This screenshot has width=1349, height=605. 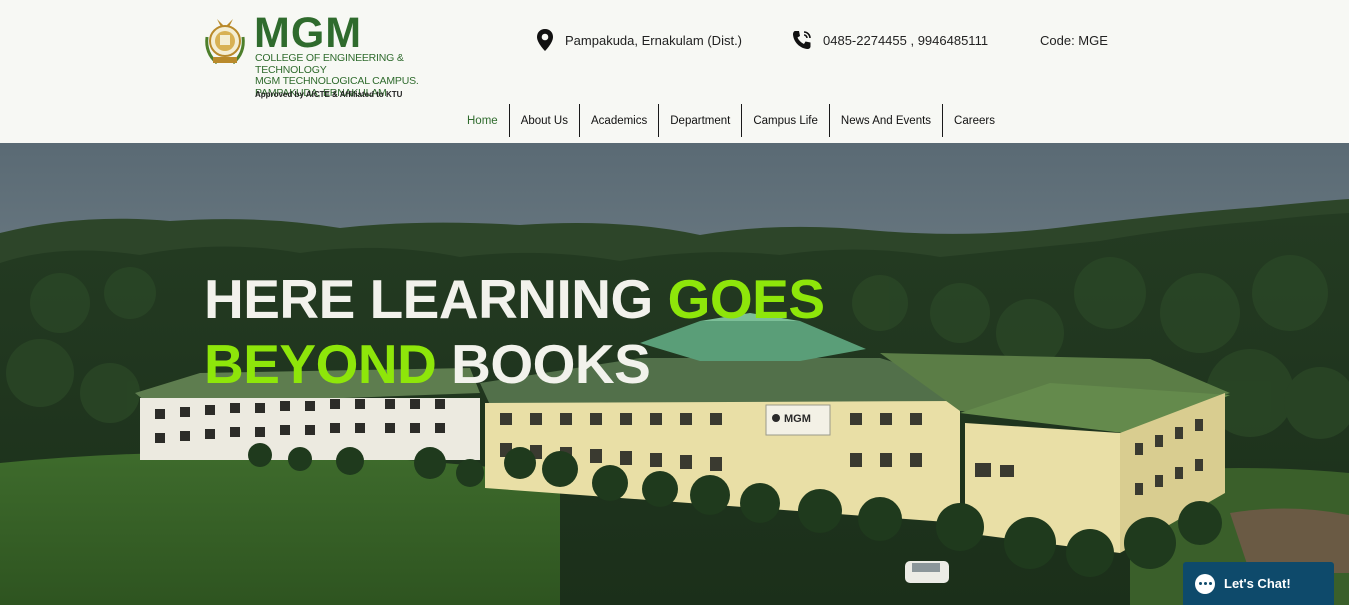 What do you see at coordinates (797, 419) in the screenshot?
I see `building-sign-text: MGM` at bounding box center [797, 419].